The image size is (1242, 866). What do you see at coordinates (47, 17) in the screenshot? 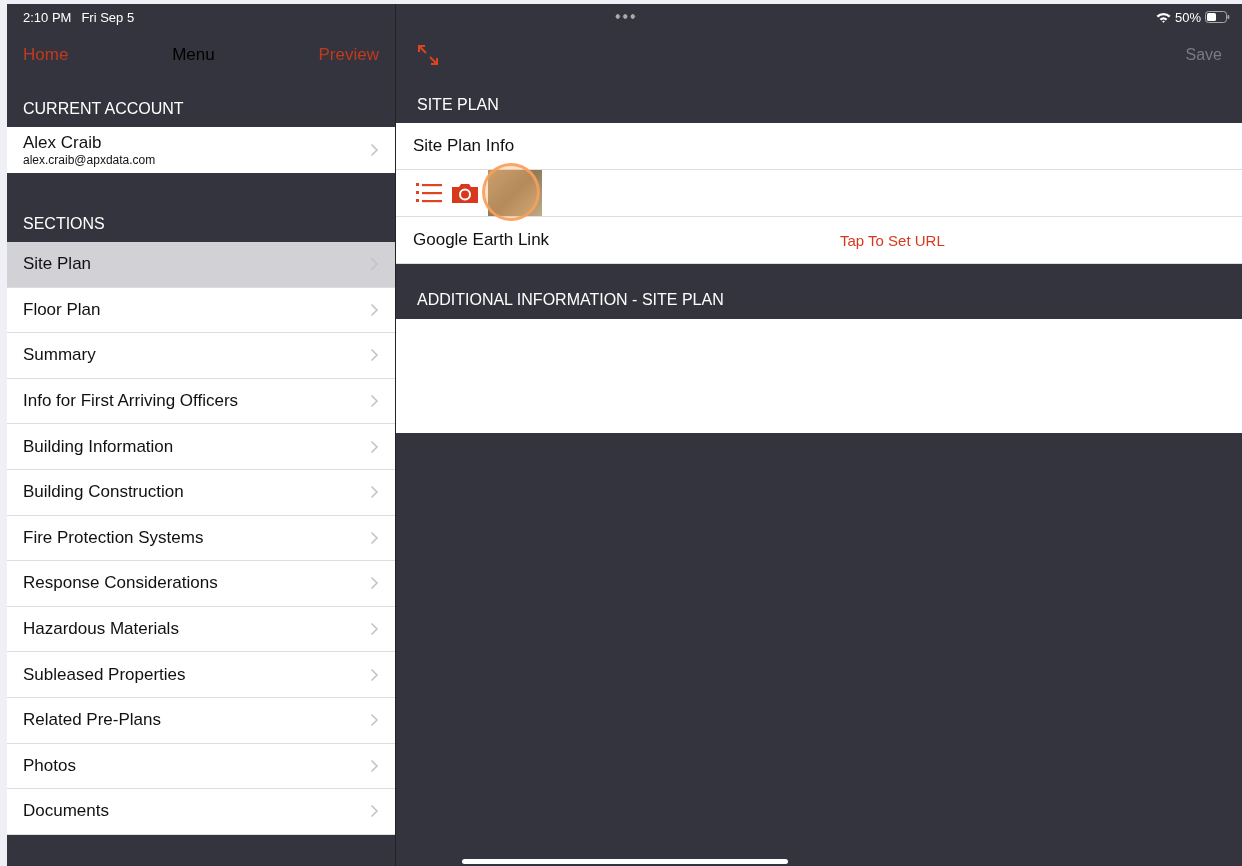
I see `status-time: 2:10 PM` at bounding box center [47, 17].